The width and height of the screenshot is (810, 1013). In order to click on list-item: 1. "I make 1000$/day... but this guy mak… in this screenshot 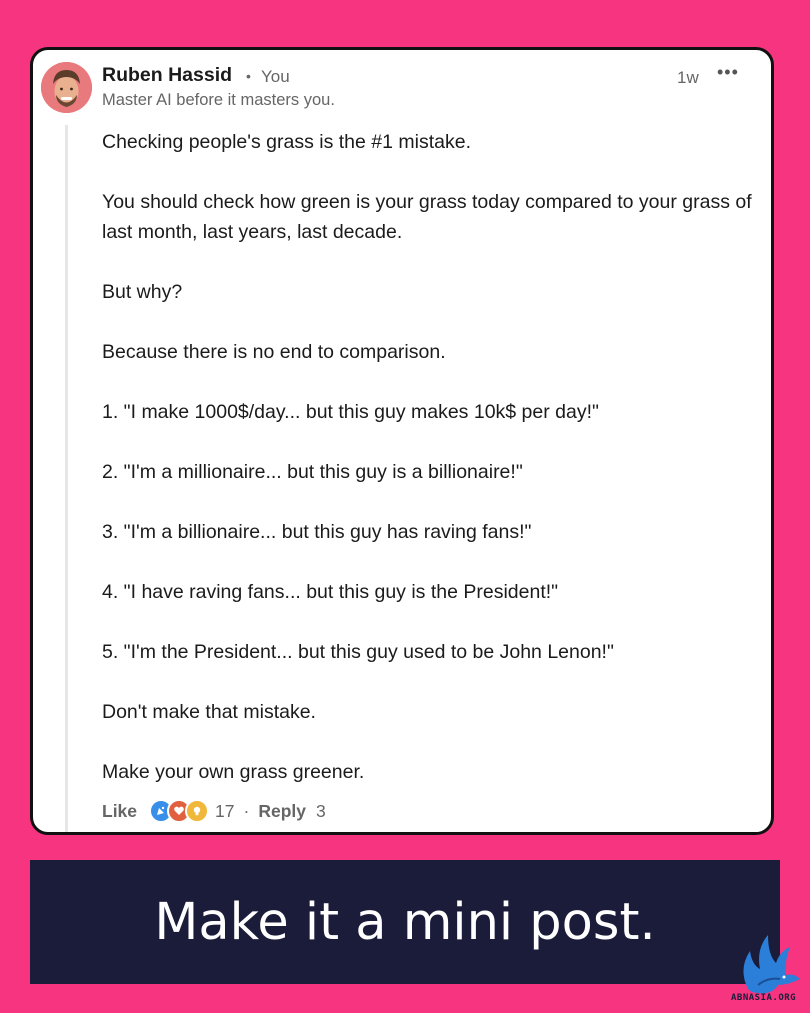, I will do `click(350, 412)`.